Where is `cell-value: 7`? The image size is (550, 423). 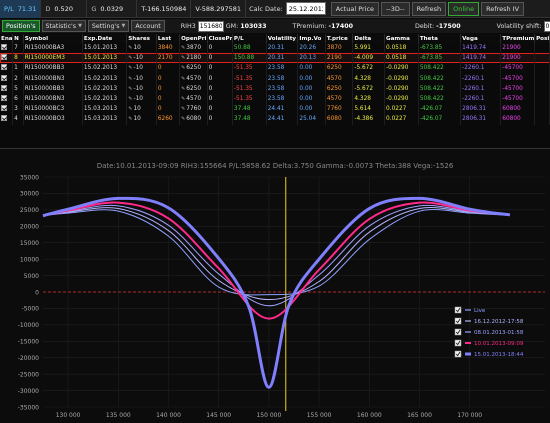 cell-value: 7 is located at coordinates (16, 48).